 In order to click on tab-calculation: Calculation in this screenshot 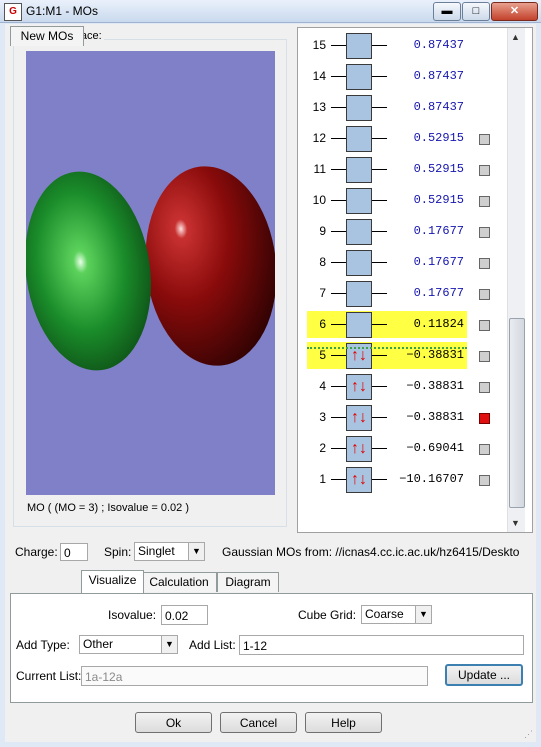, I will do `click(179, 582)`.